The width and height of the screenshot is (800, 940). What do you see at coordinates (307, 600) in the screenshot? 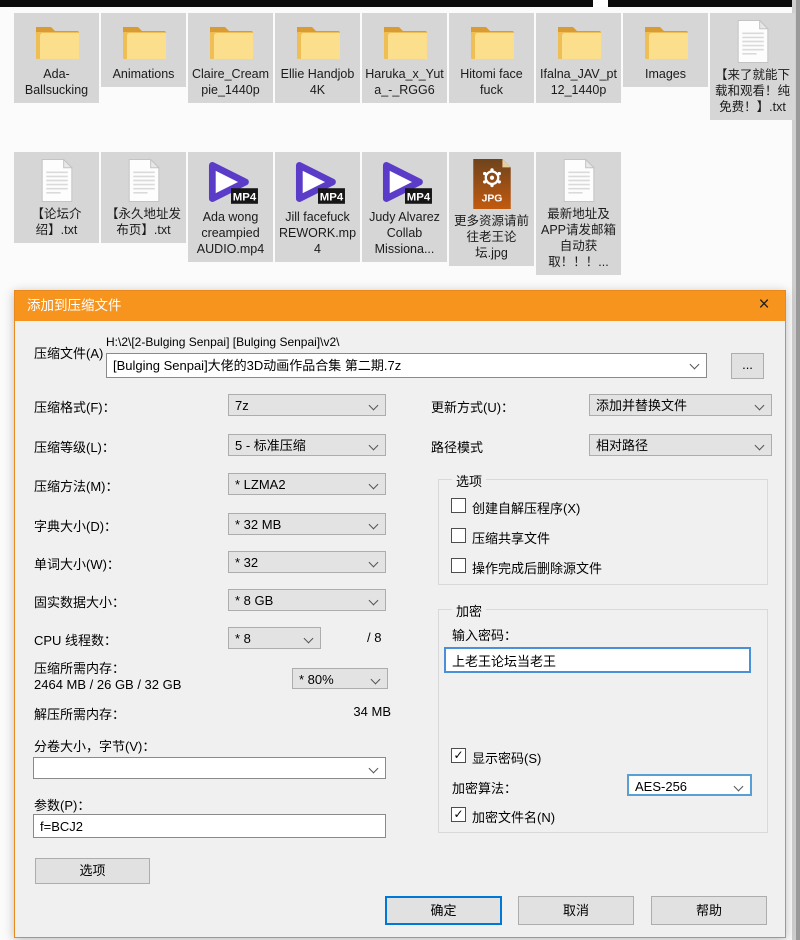
I see `solid-block-combobox: * 8 GB` at bounding box center [307, 600].